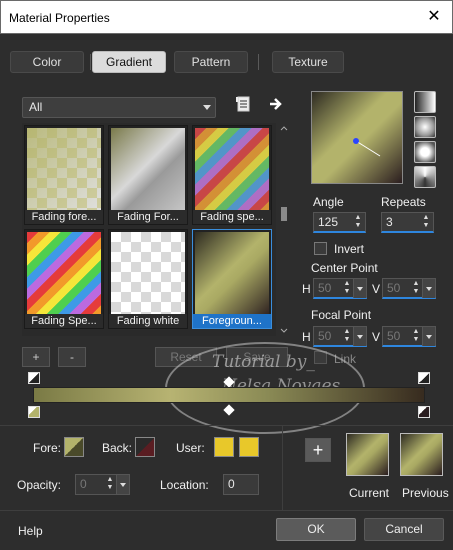  Describe the element at coordinates (394, 288) in the screenshot. I see `center-v-value: 50` at that location.